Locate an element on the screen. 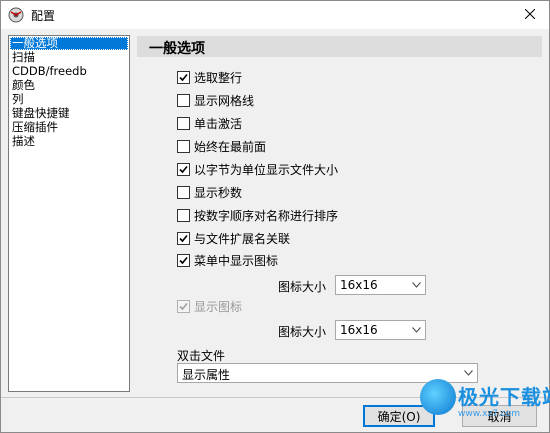  close-icon is located at coordinates (530, 15).